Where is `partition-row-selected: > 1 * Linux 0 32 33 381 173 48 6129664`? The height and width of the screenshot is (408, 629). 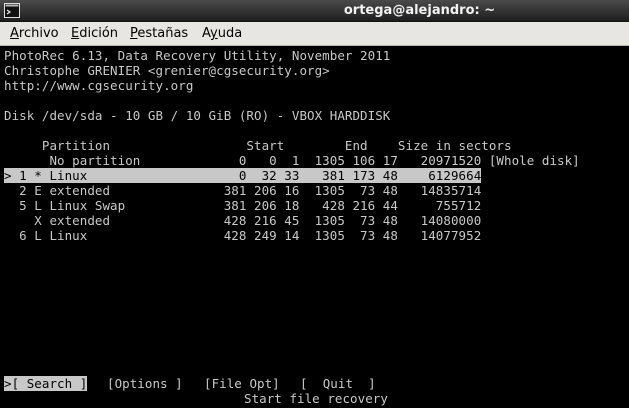 partition-row-selected: > 1 * Linux 0 32 33 381 173 48 6129664 is located at coordinates (243, 175).